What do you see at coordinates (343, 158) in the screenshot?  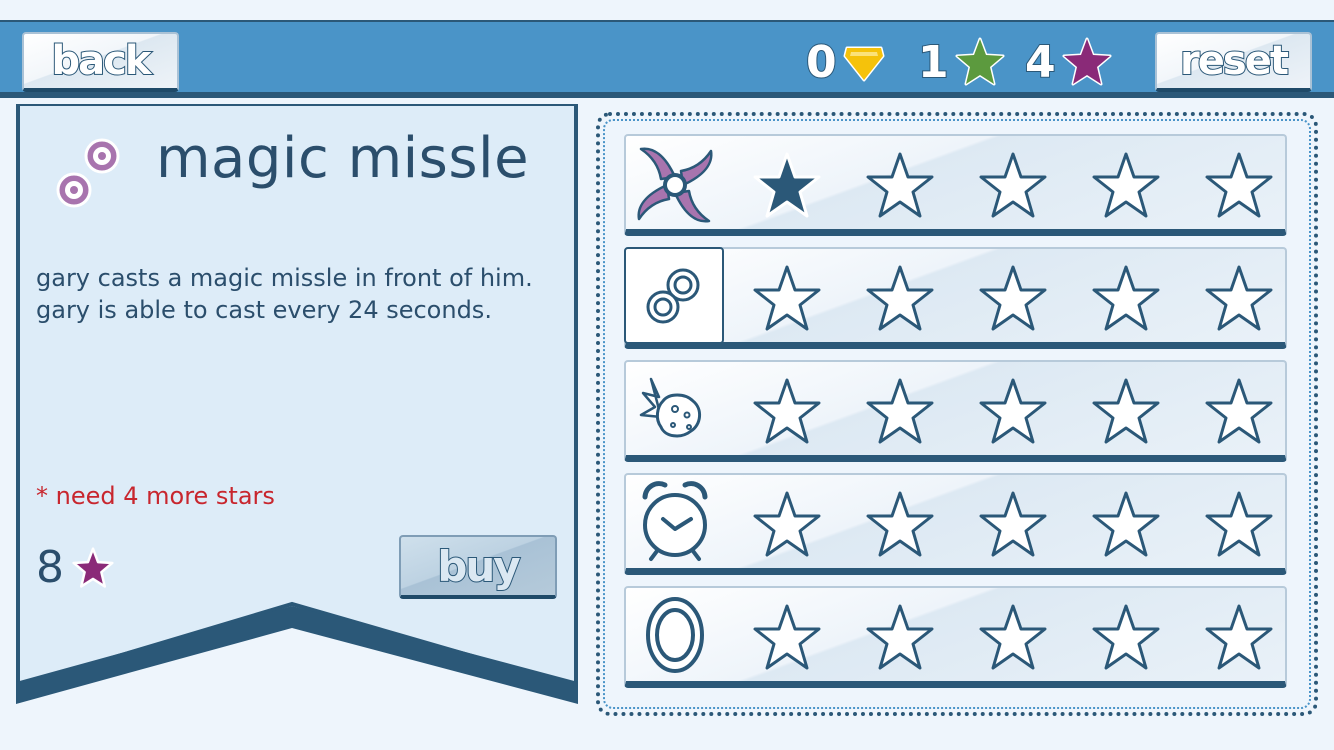 I see `skill-title: magic missle` at bounding box center [343, 158].